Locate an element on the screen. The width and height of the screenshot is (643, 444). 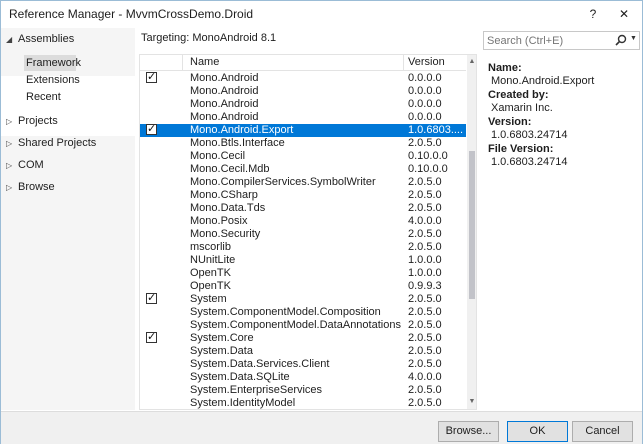
scroll-up-icon: ▲ is located at coordinates (471, 62).